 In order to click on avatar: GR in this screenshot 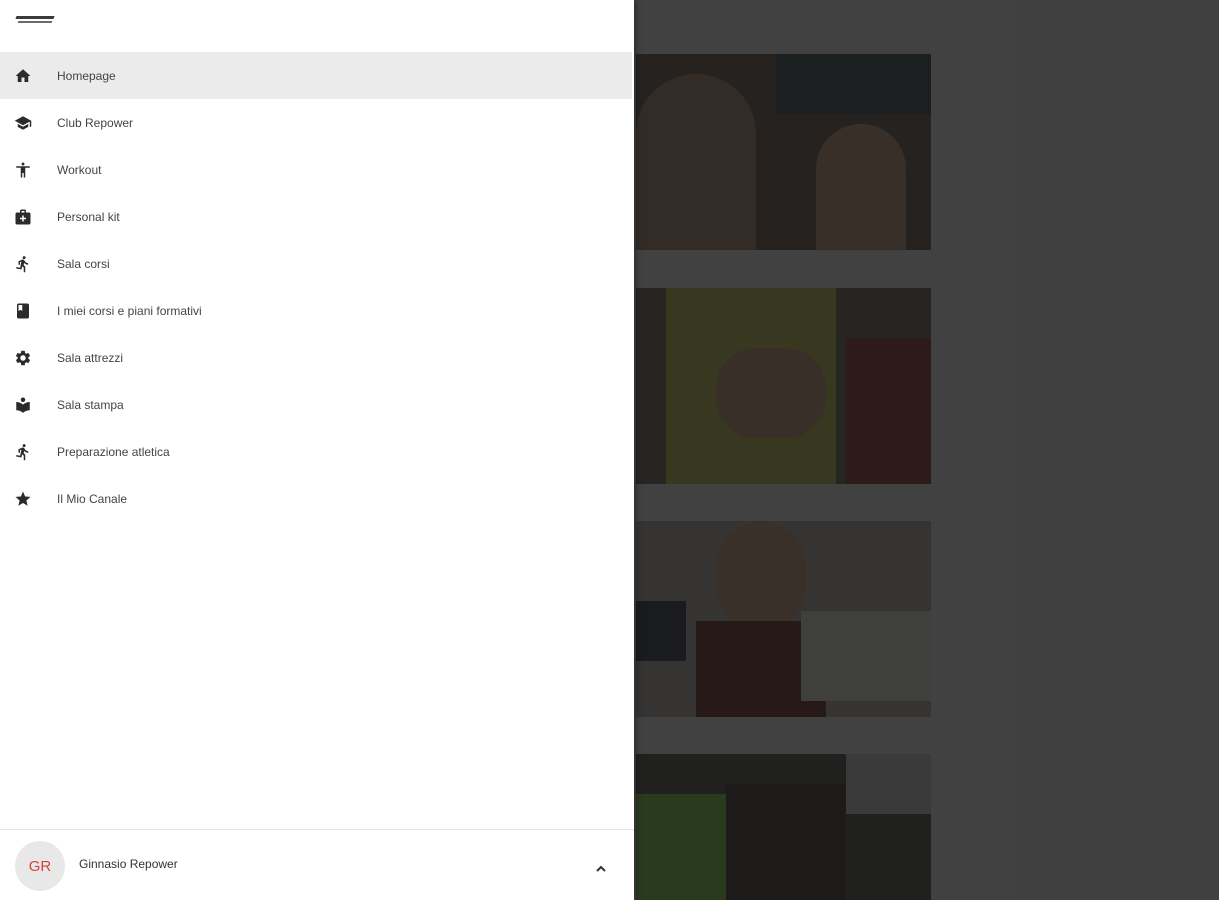, I will do `click(40, 866)`.